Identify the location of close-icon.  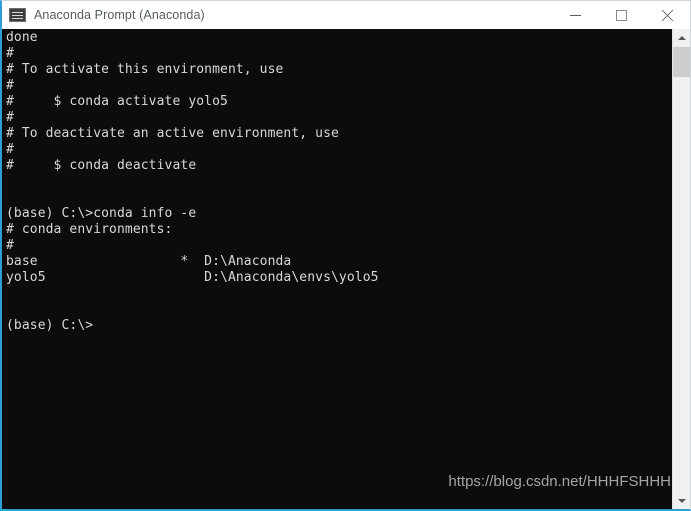
(667, 15).